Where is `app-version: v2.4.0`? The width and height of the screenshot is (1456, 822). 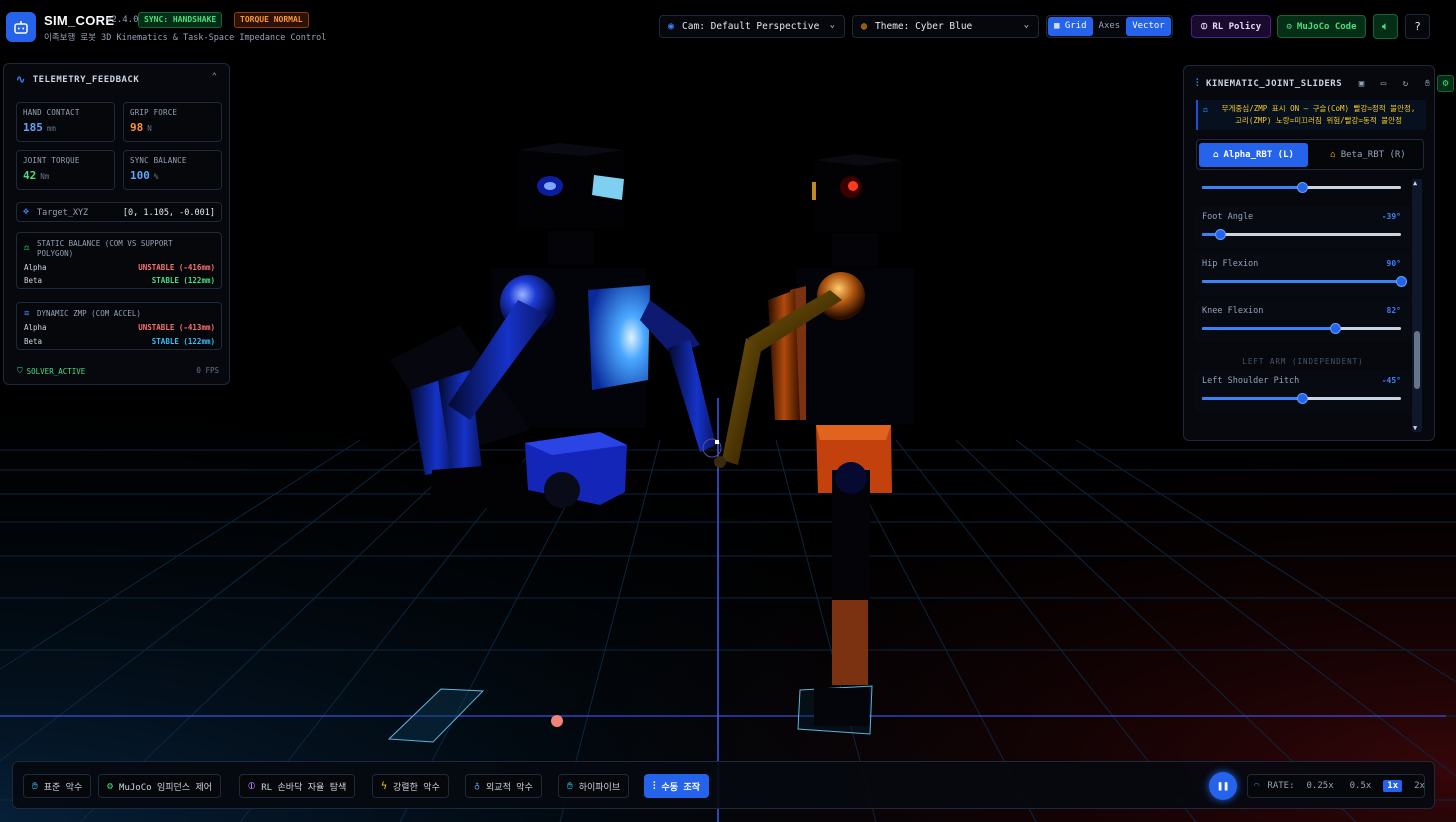
app-version: v2.4.0 is located at coordinates (122, 20).